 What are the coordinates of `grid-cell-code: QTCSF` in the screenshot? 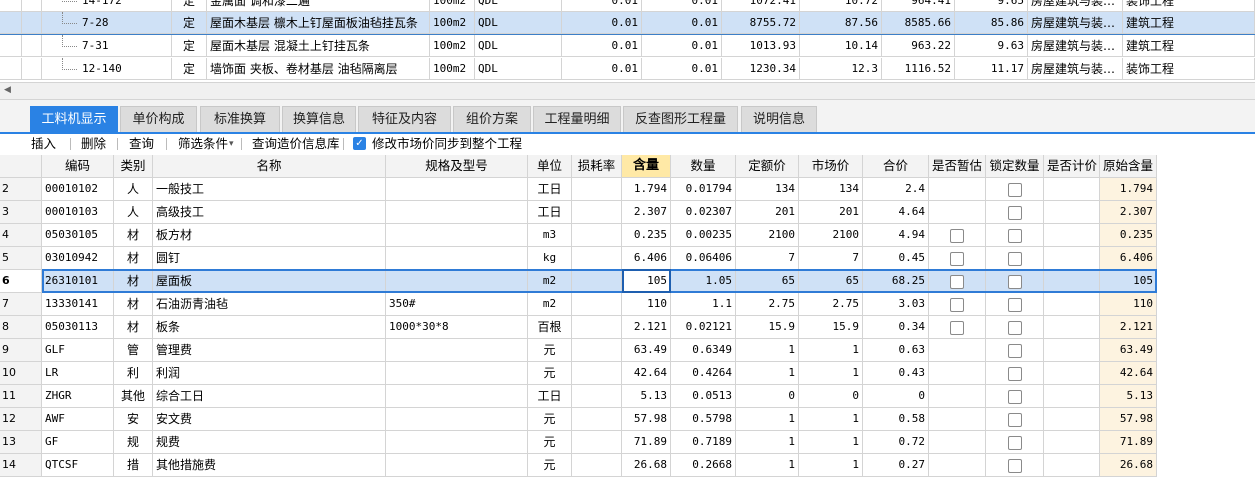 It's located at (78, 465).